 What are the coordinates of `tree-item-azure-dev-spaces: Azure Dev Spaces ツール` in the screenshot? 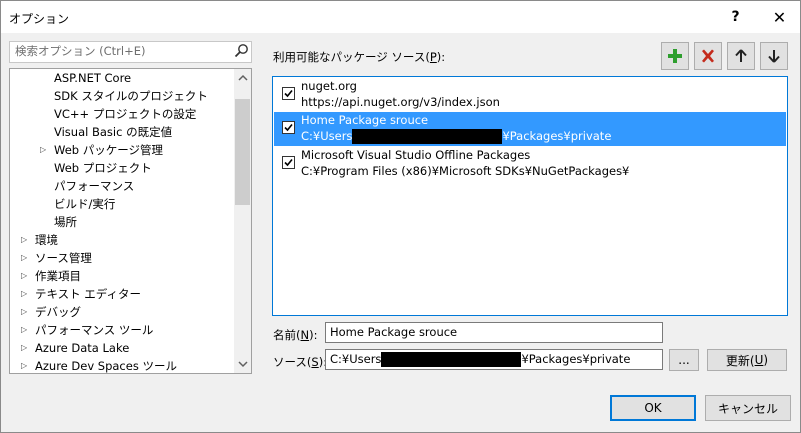 It's located at (106, 365).